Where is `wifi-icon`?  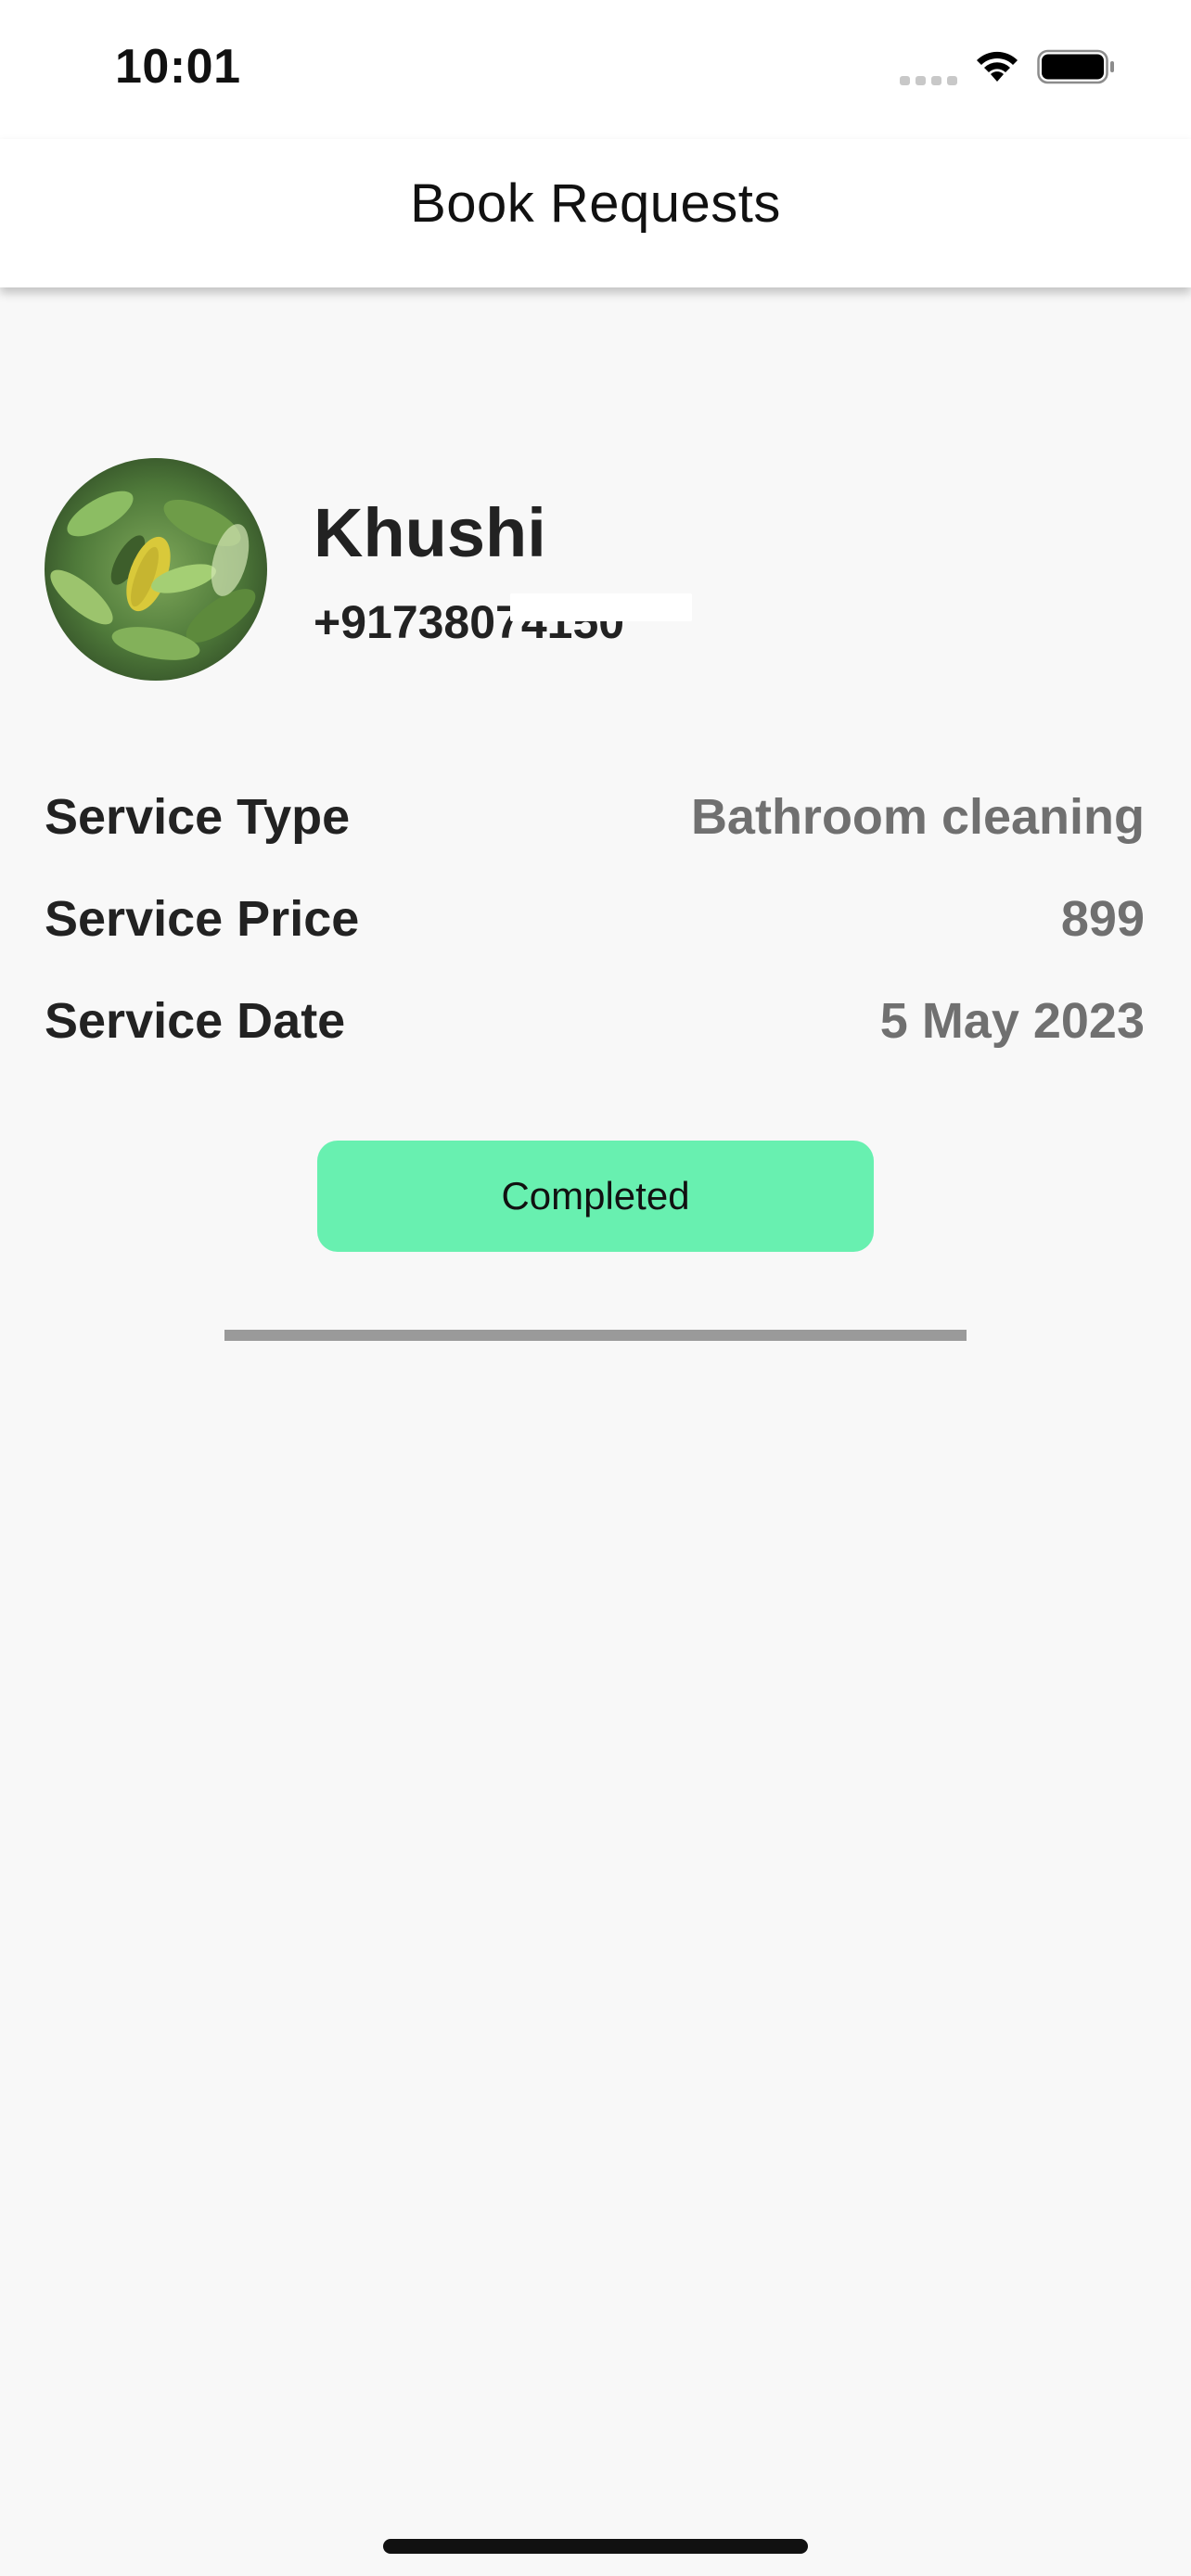
wifi-icon is located at coordinates (997, 66).